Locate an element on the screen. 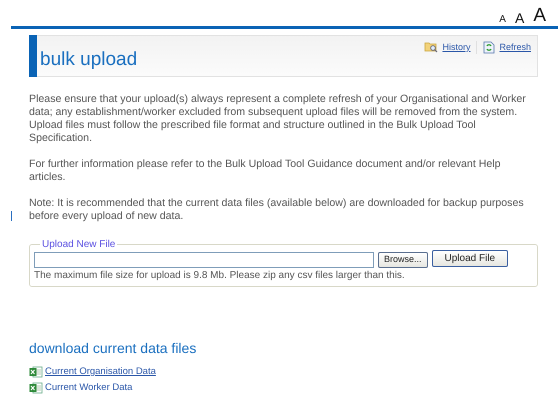 Image resolution: width=558 pixels, height=401 pixels. upload-button: Upload File is located at coordinates (470, 258).